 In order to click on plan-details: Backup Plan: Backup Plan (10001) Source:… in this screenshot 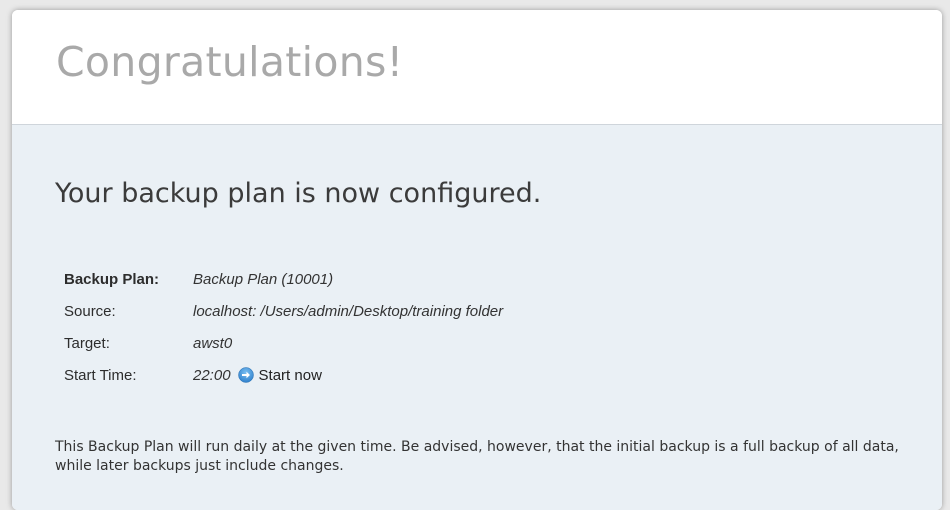, I will do `click(283, 327)`.